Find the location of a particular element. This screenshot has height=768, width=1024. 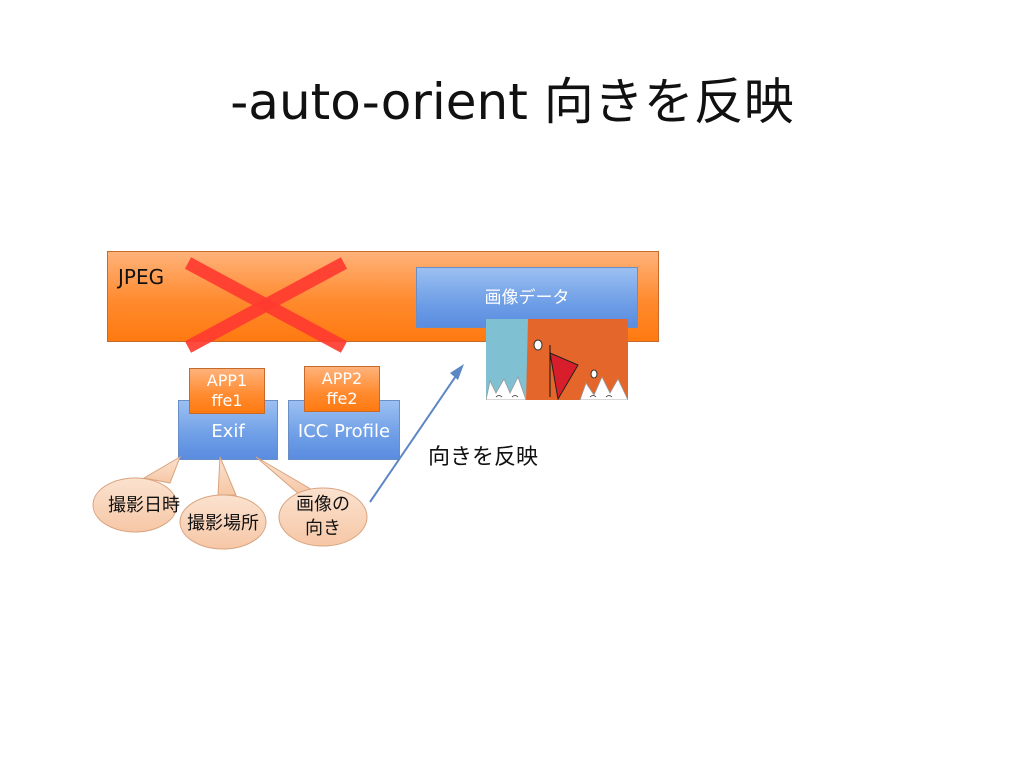

reflect-arrow is located at coordinates (416, 433).